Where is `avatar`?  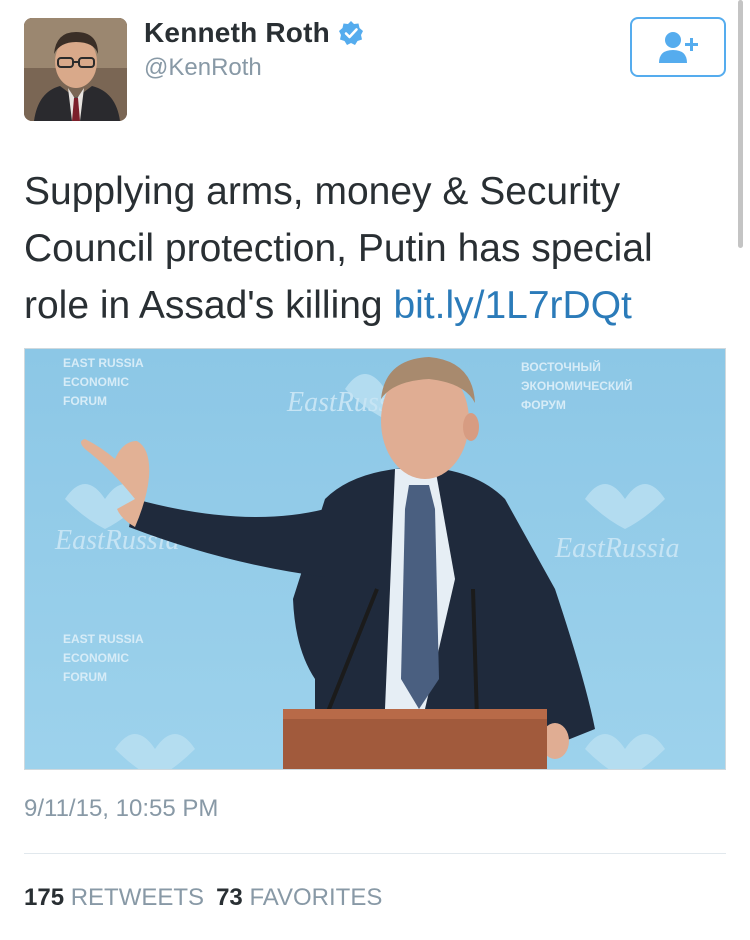
avatar is located at coordinates (75, 69).